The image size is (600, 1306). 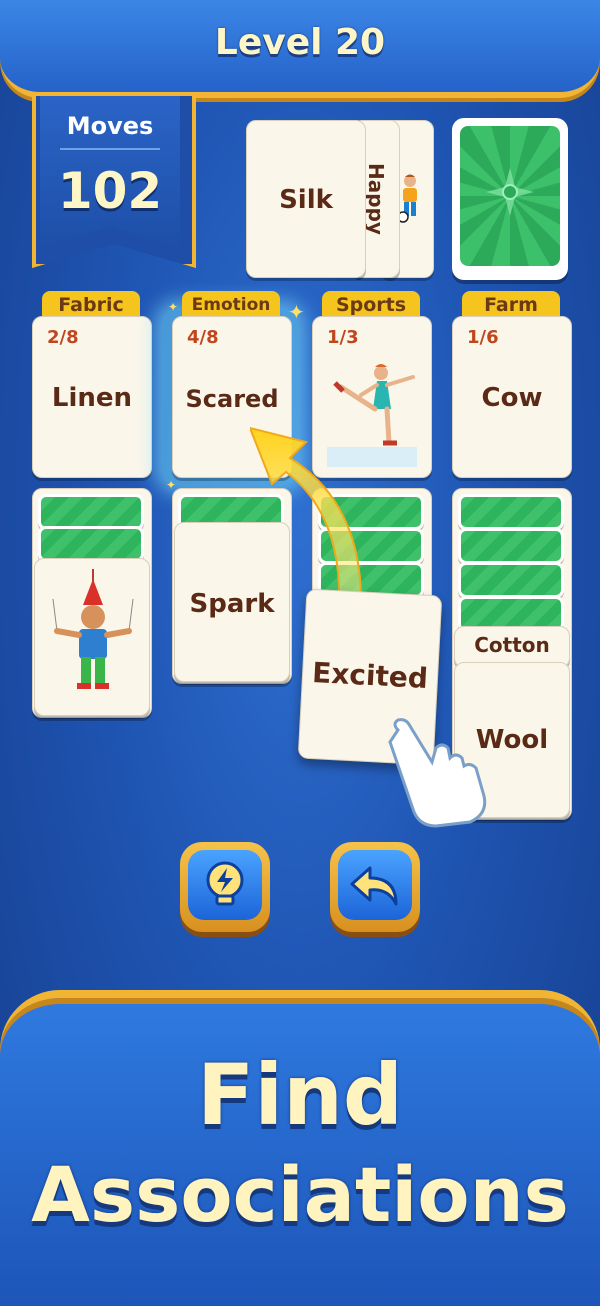 What do you see at coordinates (300, 42) in the screenshot?
I see `level-title: Level 20` at bounding box center [300, 42].